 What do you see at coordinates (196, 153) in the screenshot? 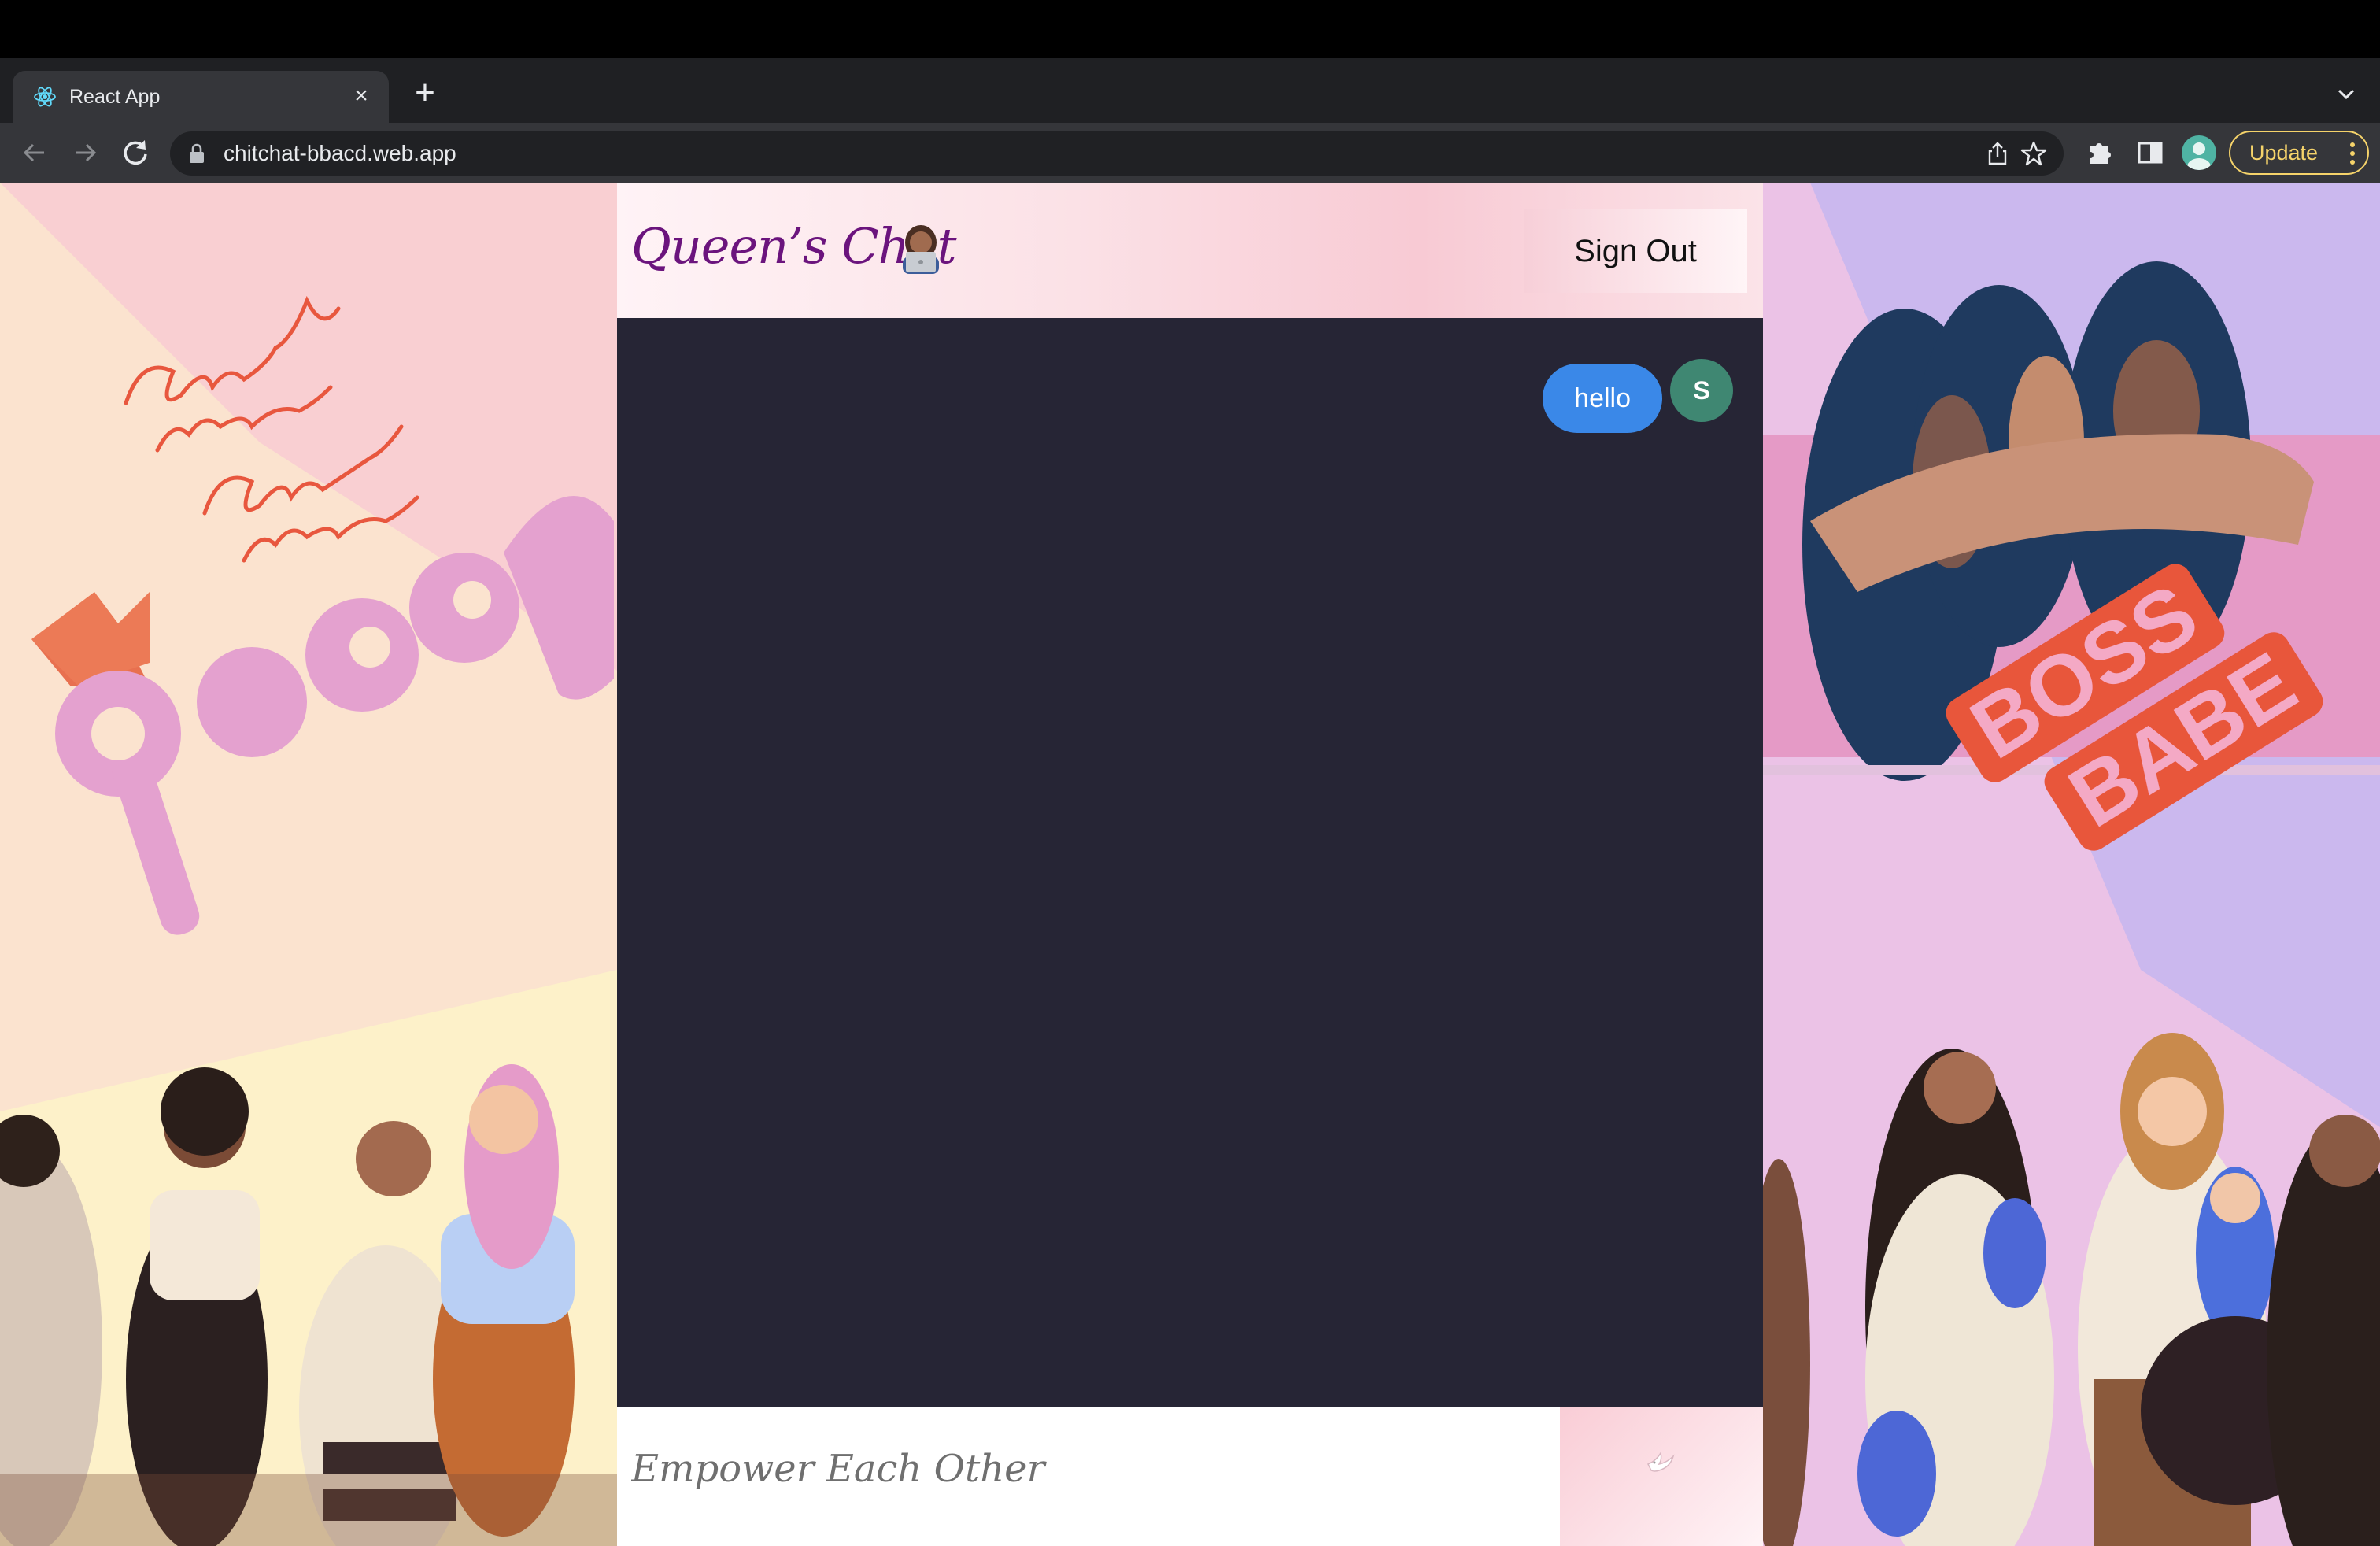
I see `lock-icon` at bounding box center [196, 153].